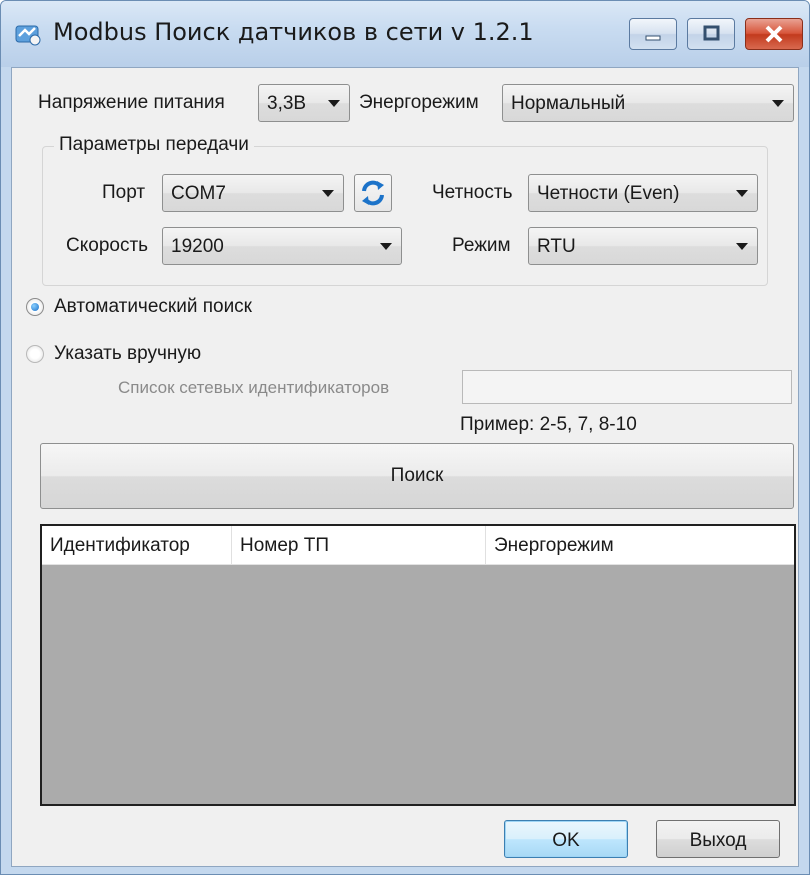  I want to click on supply-voltage-select: 3,3В, so click(304, 103).